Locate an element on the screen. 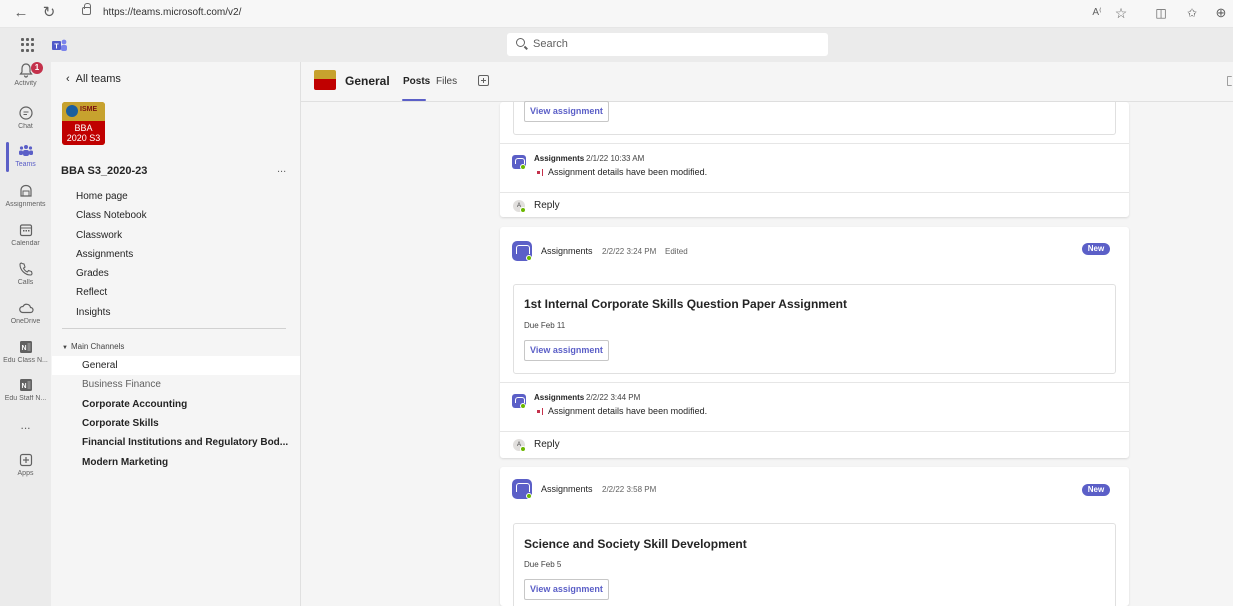 The width and height of the screenshot is (1233, 606). channel-team-thumbnail is located at coordinates (325, 80).